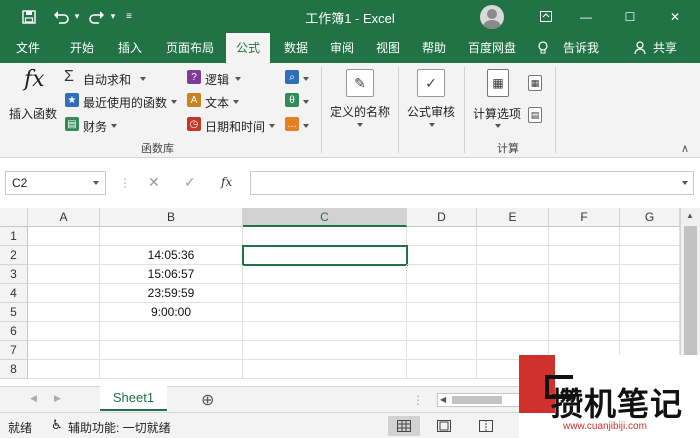 The image size is (700, 438). What do you see at coordinates (143, 79) in the screenshot?
I see `autosum-dropdown-icon` at bounding box center [143, 79].